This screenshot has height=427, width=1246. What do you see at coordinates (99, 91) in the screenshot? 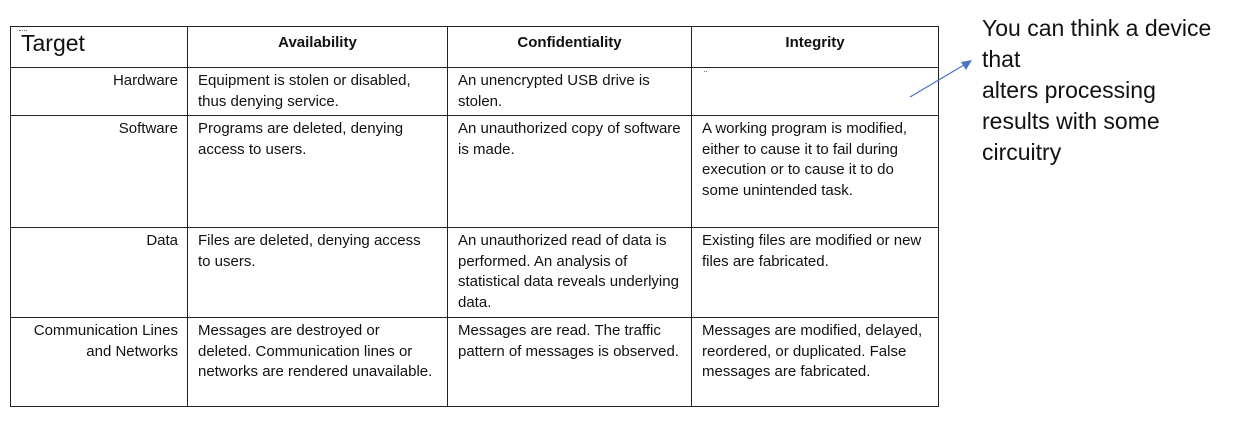
I see `row-target-hardware: Hardware` at bounding box center [99, 91].